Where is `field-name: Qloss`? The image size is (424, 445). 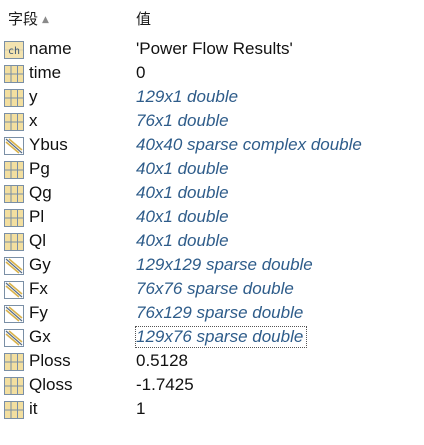
field-name: Qloss is located at coordinates (51, 384).